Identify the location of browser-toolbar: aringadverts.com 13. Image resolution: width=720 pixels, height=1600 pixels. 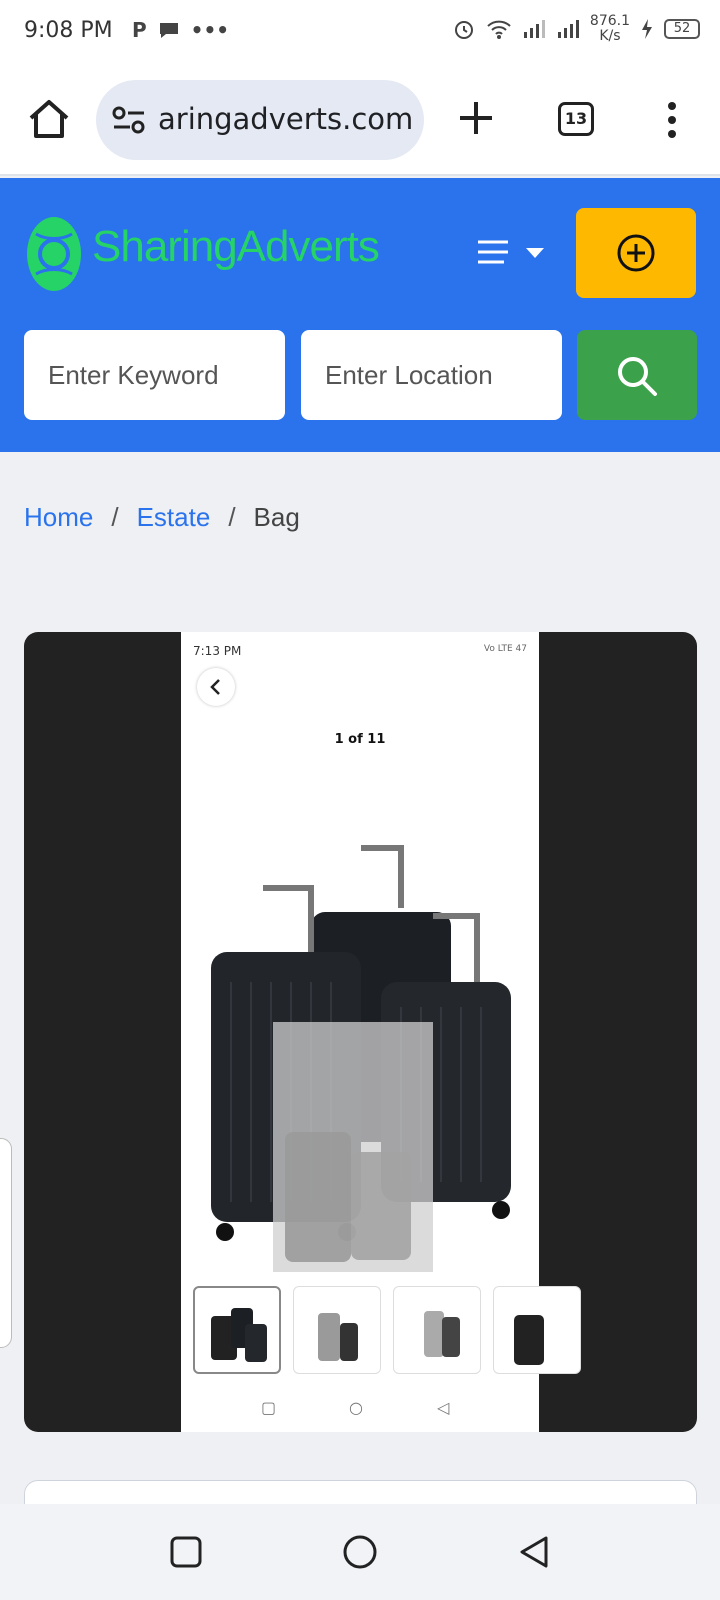
(360, 120).